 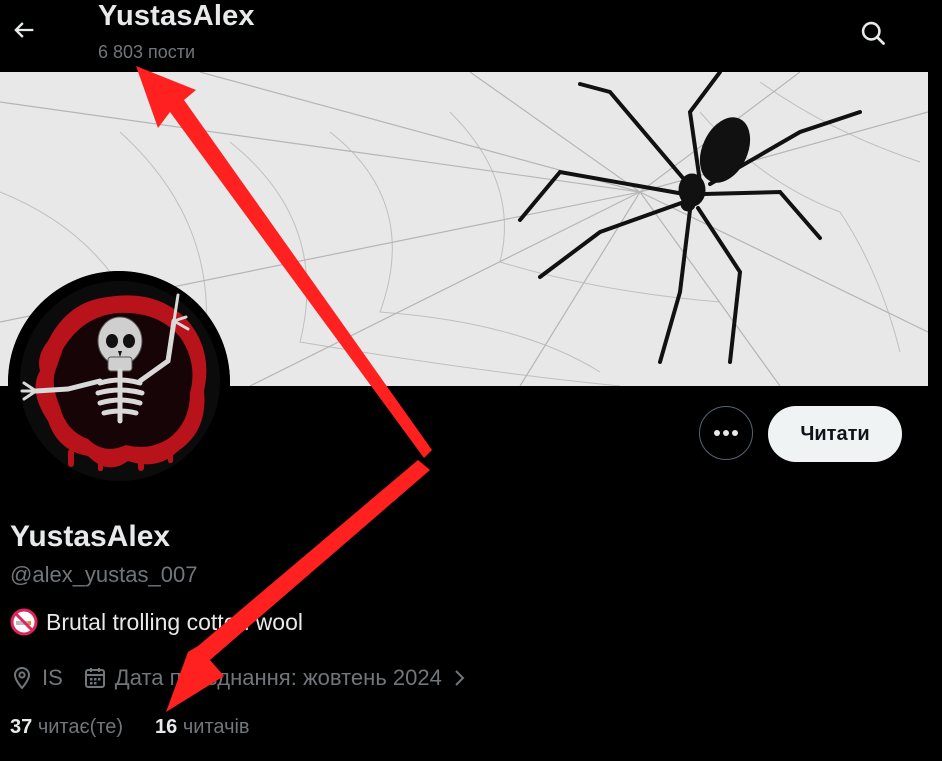 What do you see at coordinates (176, 16) in the screenshot?
I see `header-title: YustasAlex` at bounding box center [176, 16].